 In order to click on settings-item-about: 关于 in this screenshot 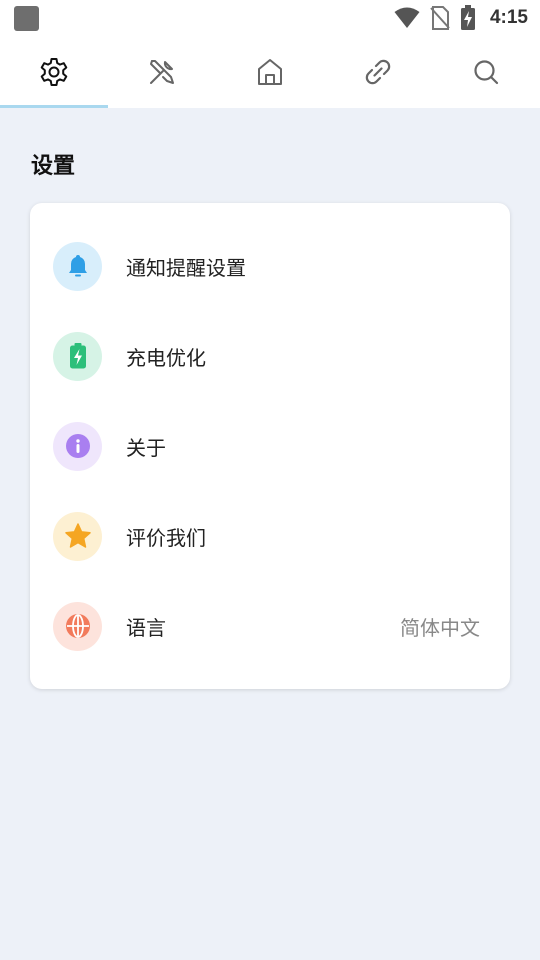, I will do `click(270, 446)`.